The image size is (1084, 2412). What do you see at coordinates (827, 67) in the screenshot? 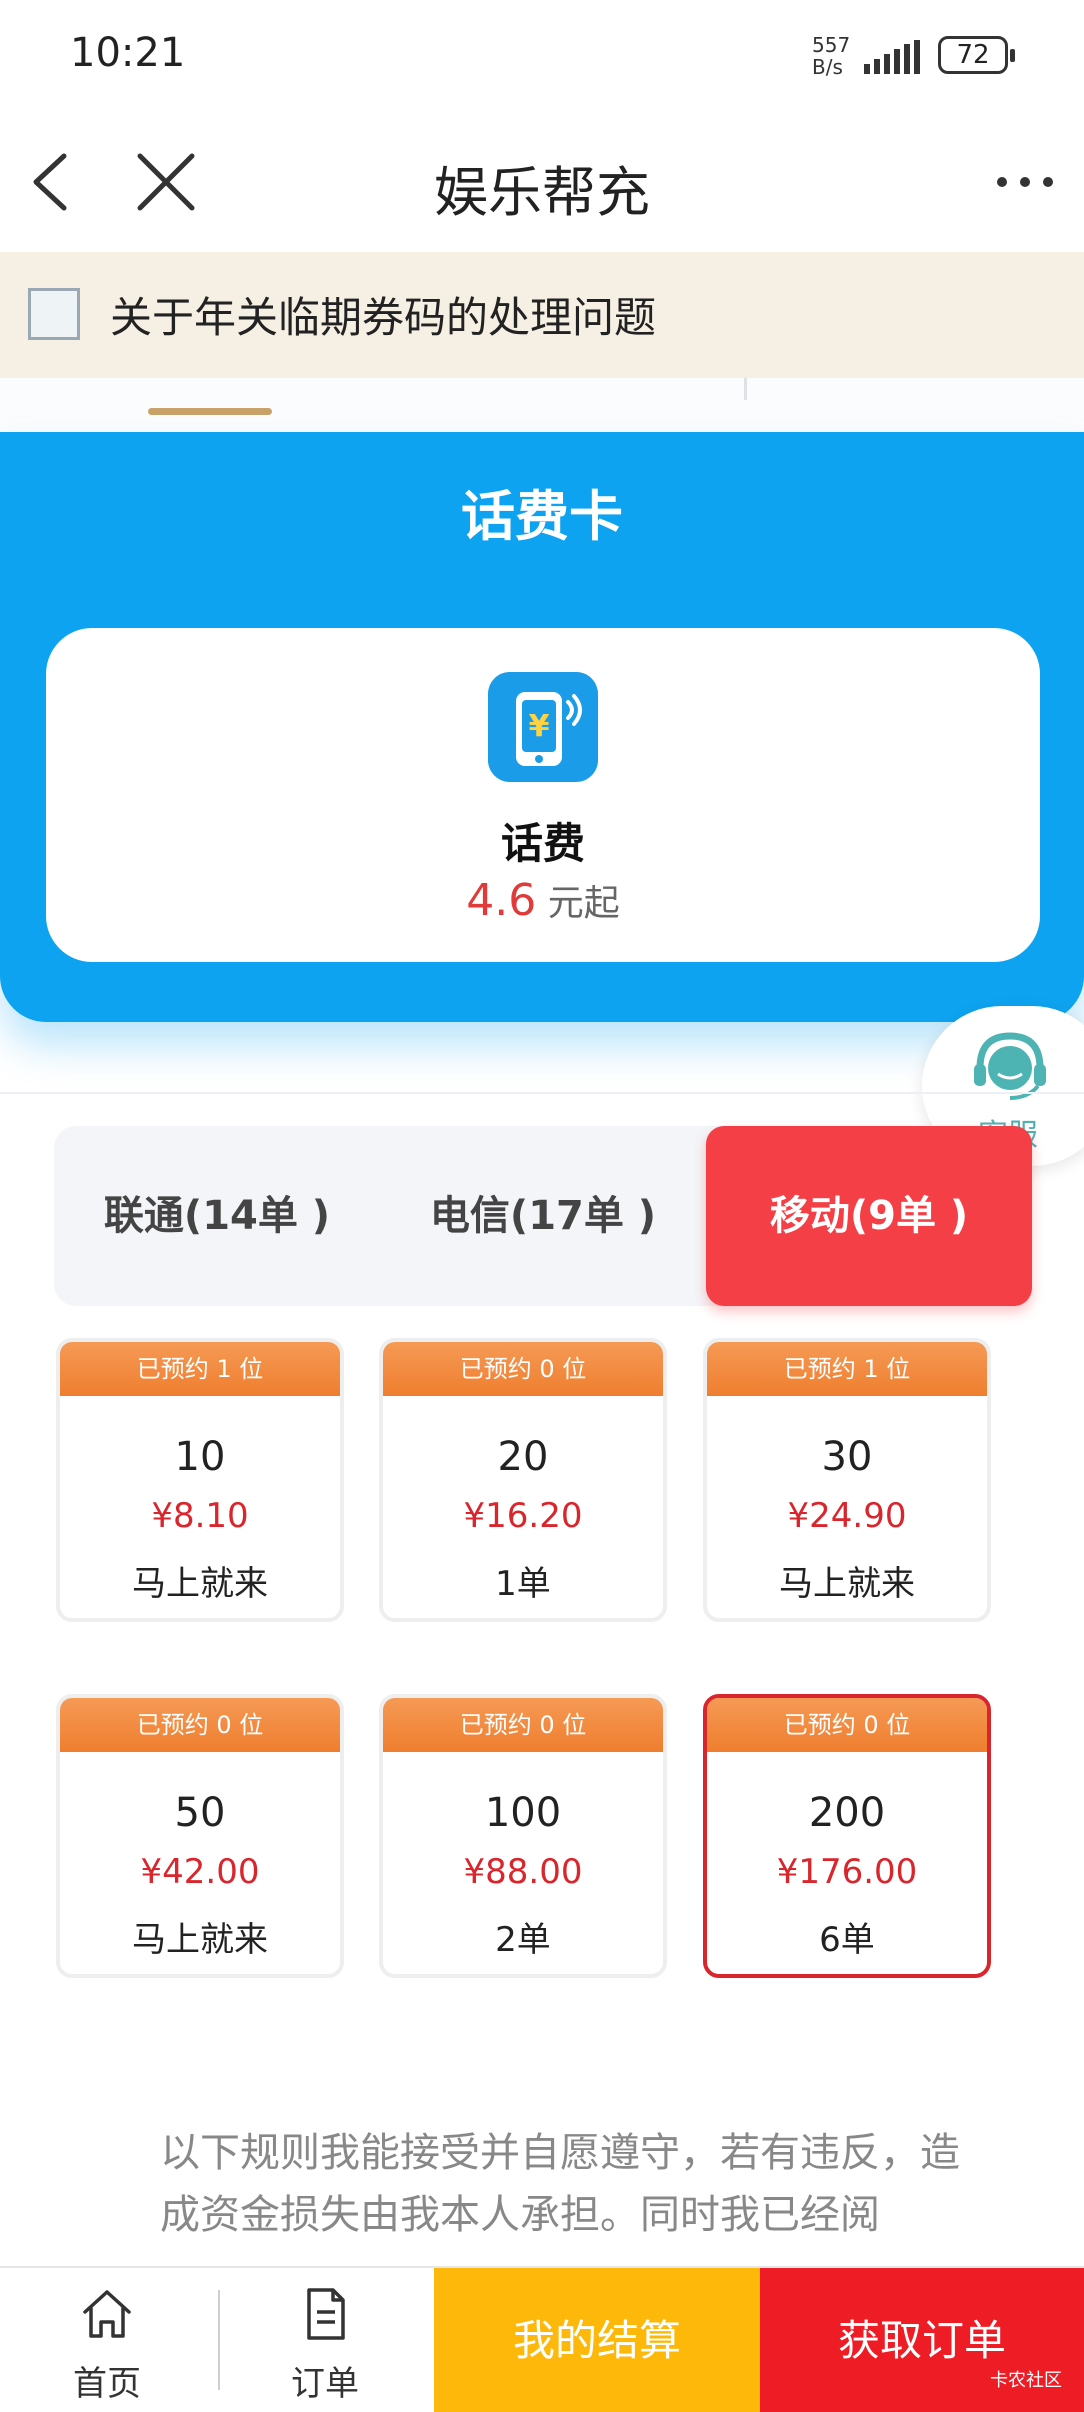
I see `network-speed-unit: B/s` at bounding box center [827, 67].